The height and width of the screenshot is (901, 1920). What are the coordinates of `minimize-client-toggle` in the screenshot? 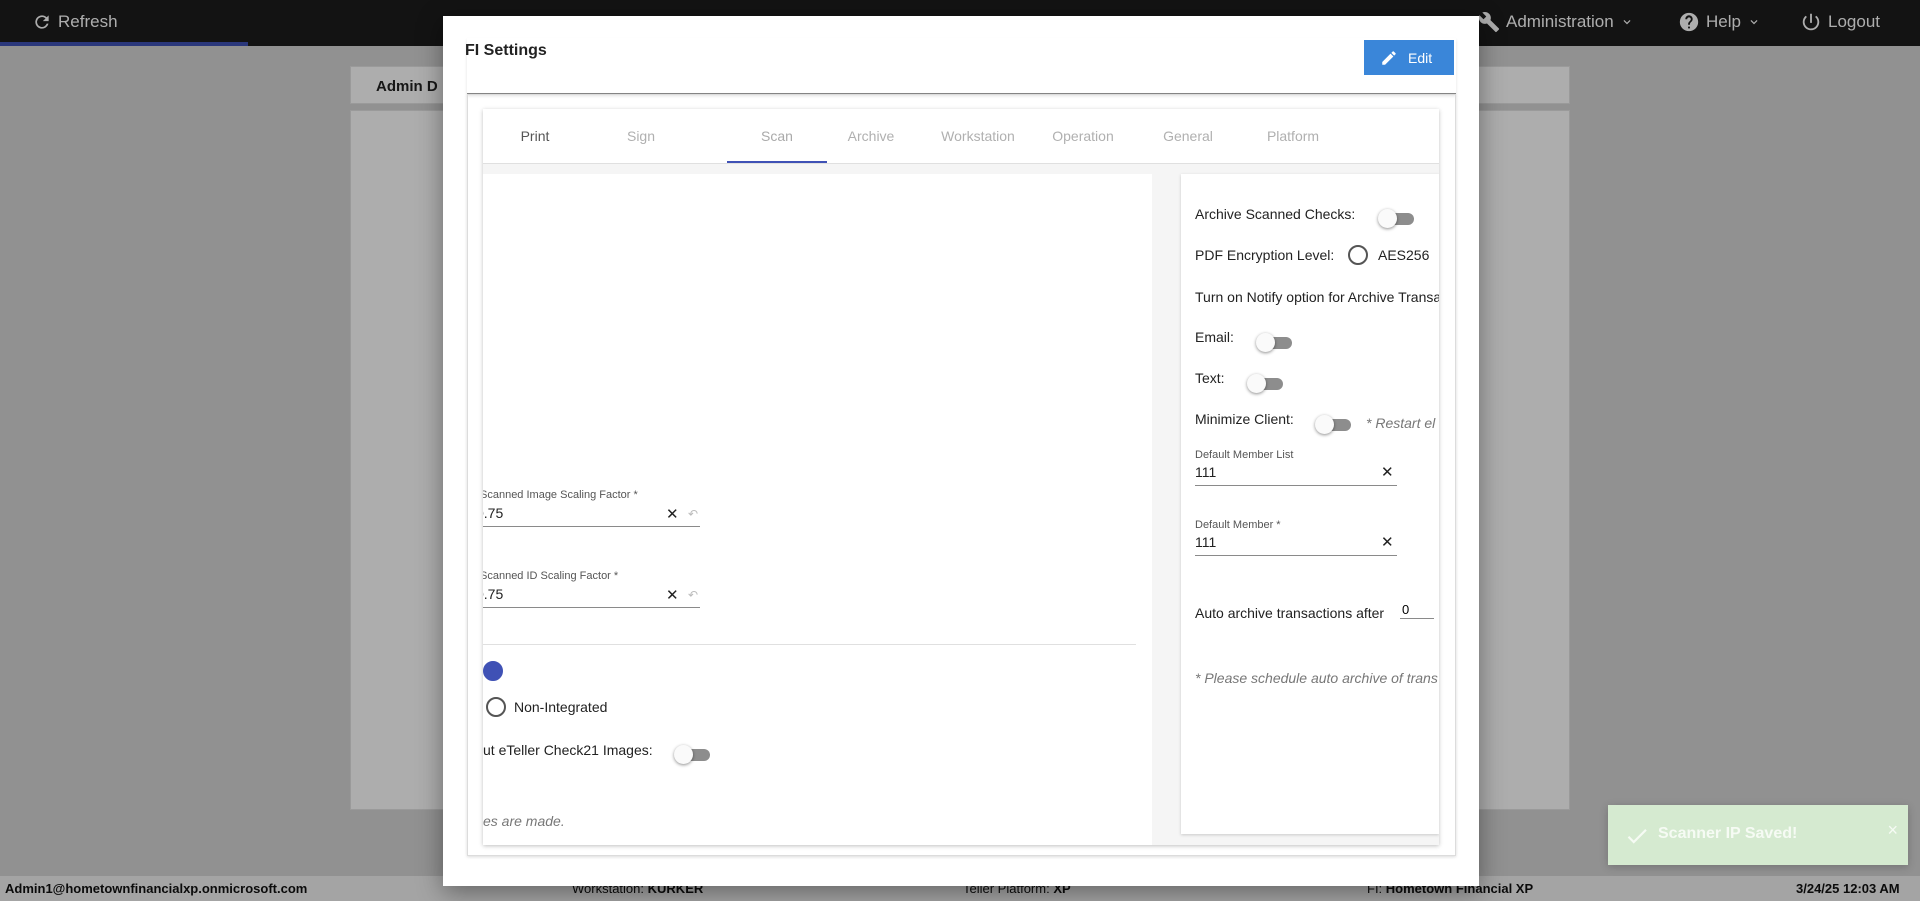 It's located at (1333, 424).